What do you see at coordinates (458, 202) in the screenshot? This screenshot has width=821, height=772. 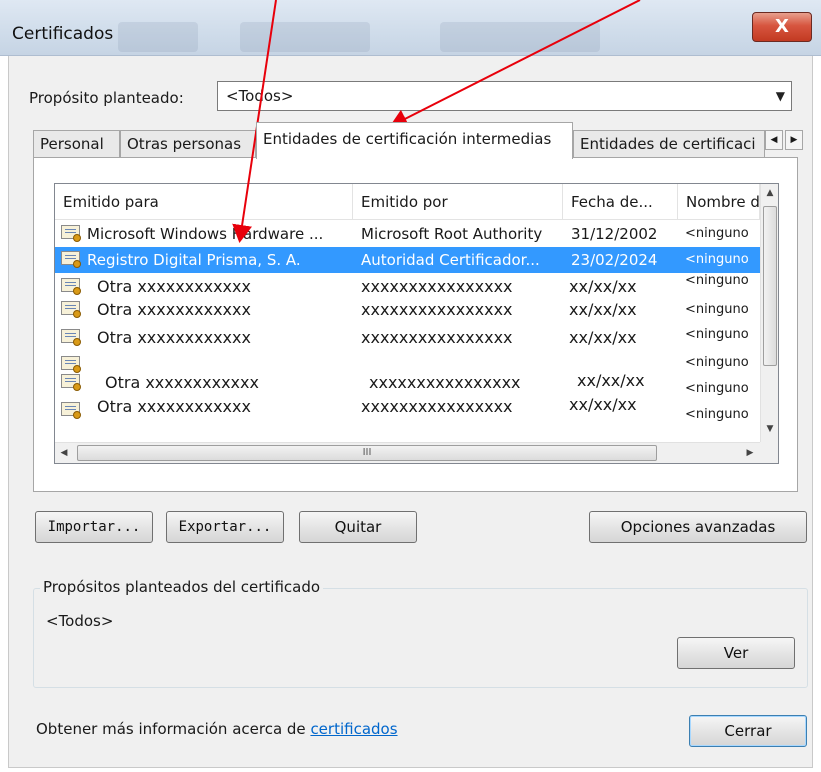 I see `column-header-issued-by: Emitido por` at bounding box center [458, 202].